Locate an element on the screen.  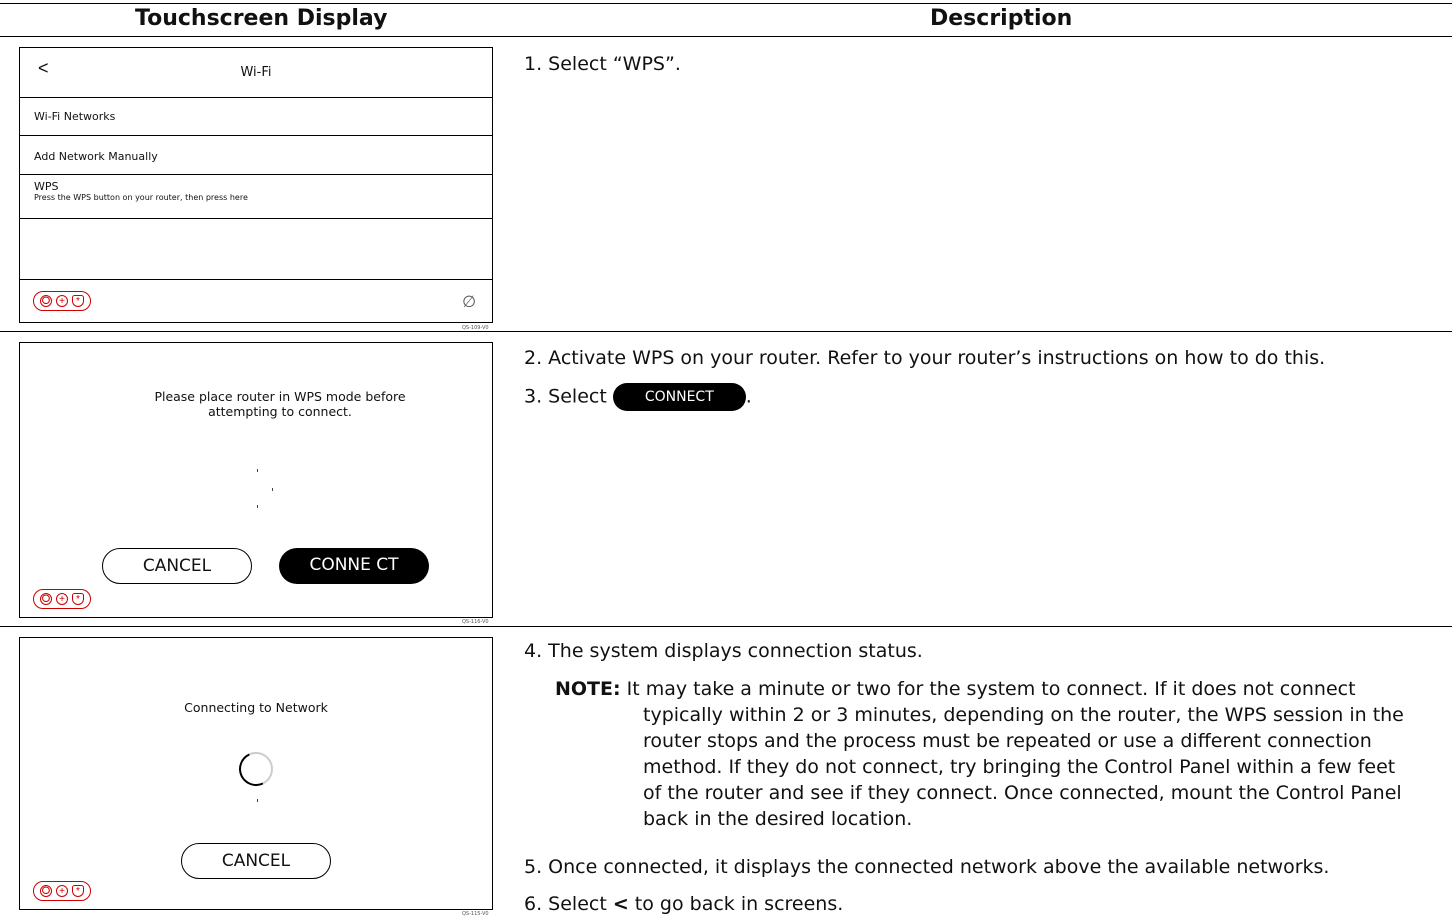
touchscreen-connecting: Connecting to Network CANCEL ⵔ + * is located at coordinates (256, 773).